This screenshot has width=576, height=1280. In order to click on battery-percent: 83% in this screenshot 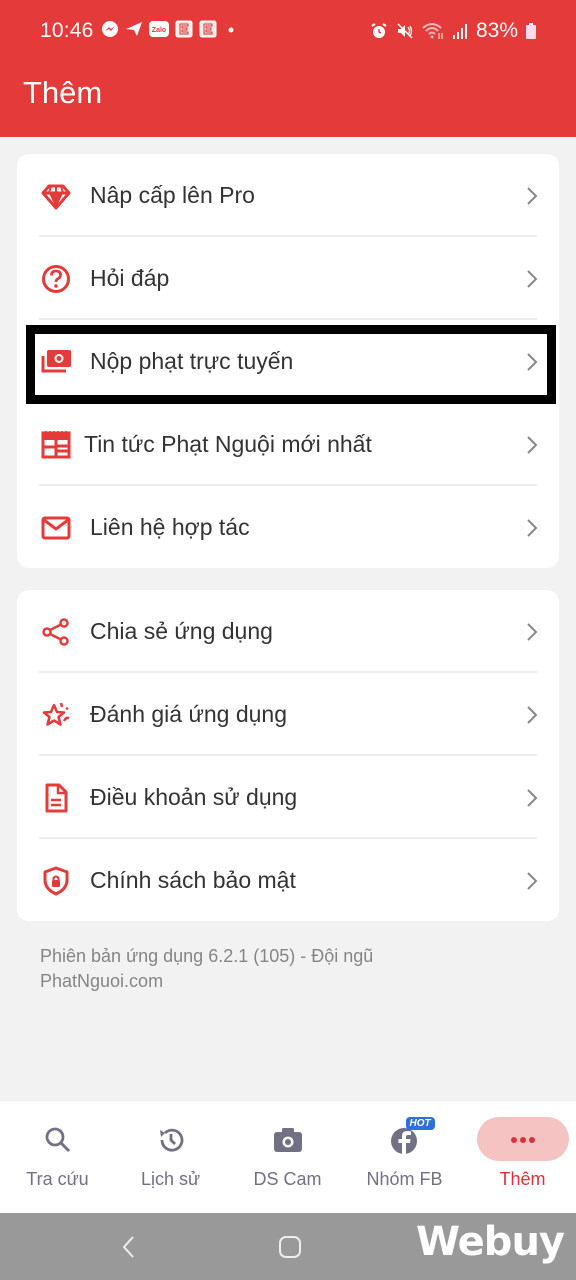, I will do `click(496, 30)`.